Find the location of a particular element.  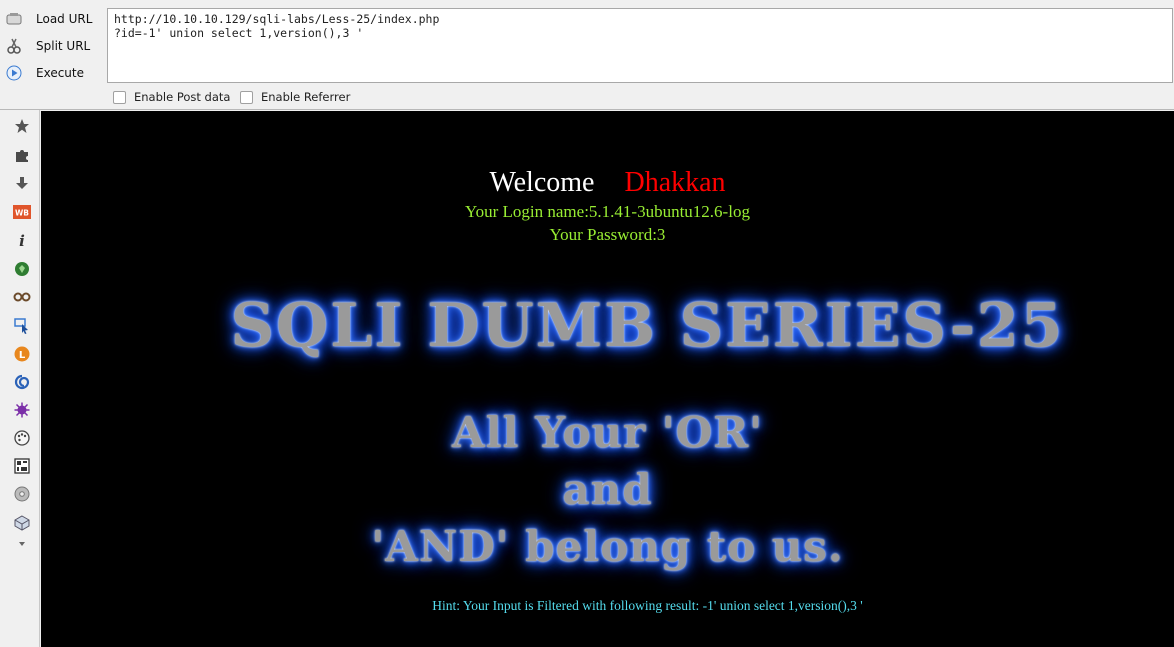

shield-icon is located at coordinates (22, 269).